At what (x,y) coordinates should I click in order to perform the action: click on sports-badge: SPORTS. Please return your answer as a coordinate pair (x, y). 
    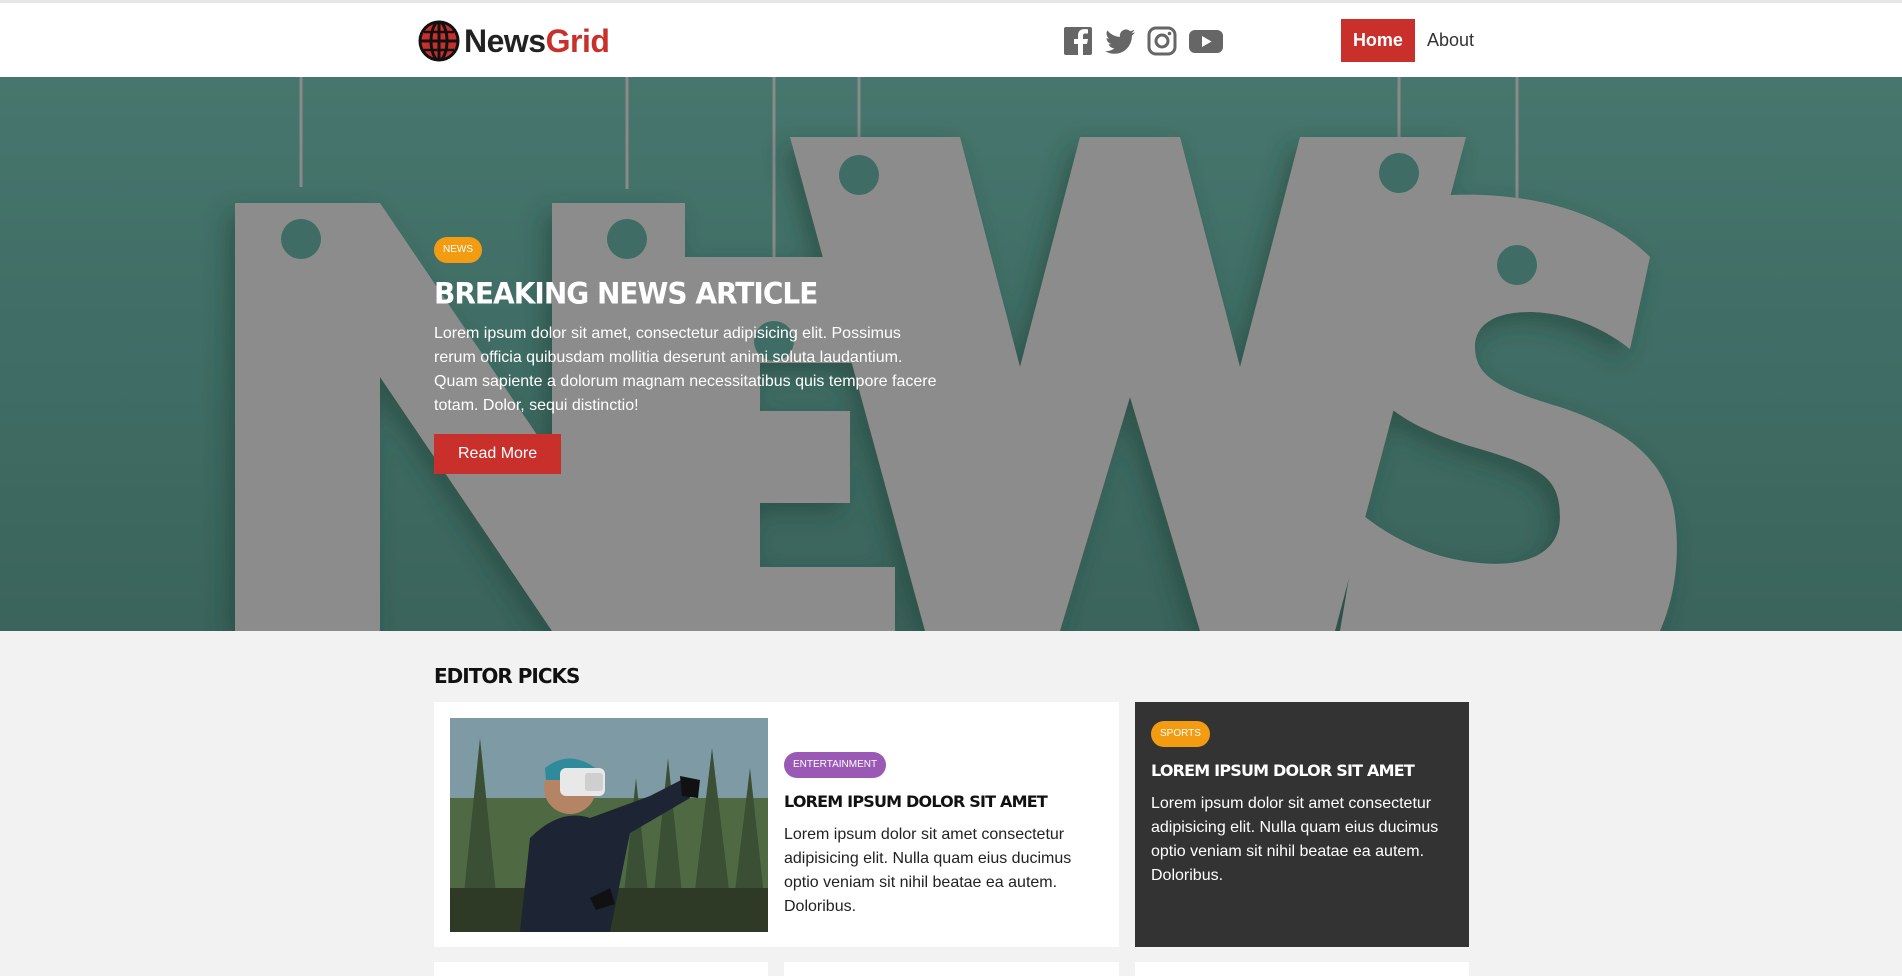
    Looking at the image, I should click on (1180, 734).